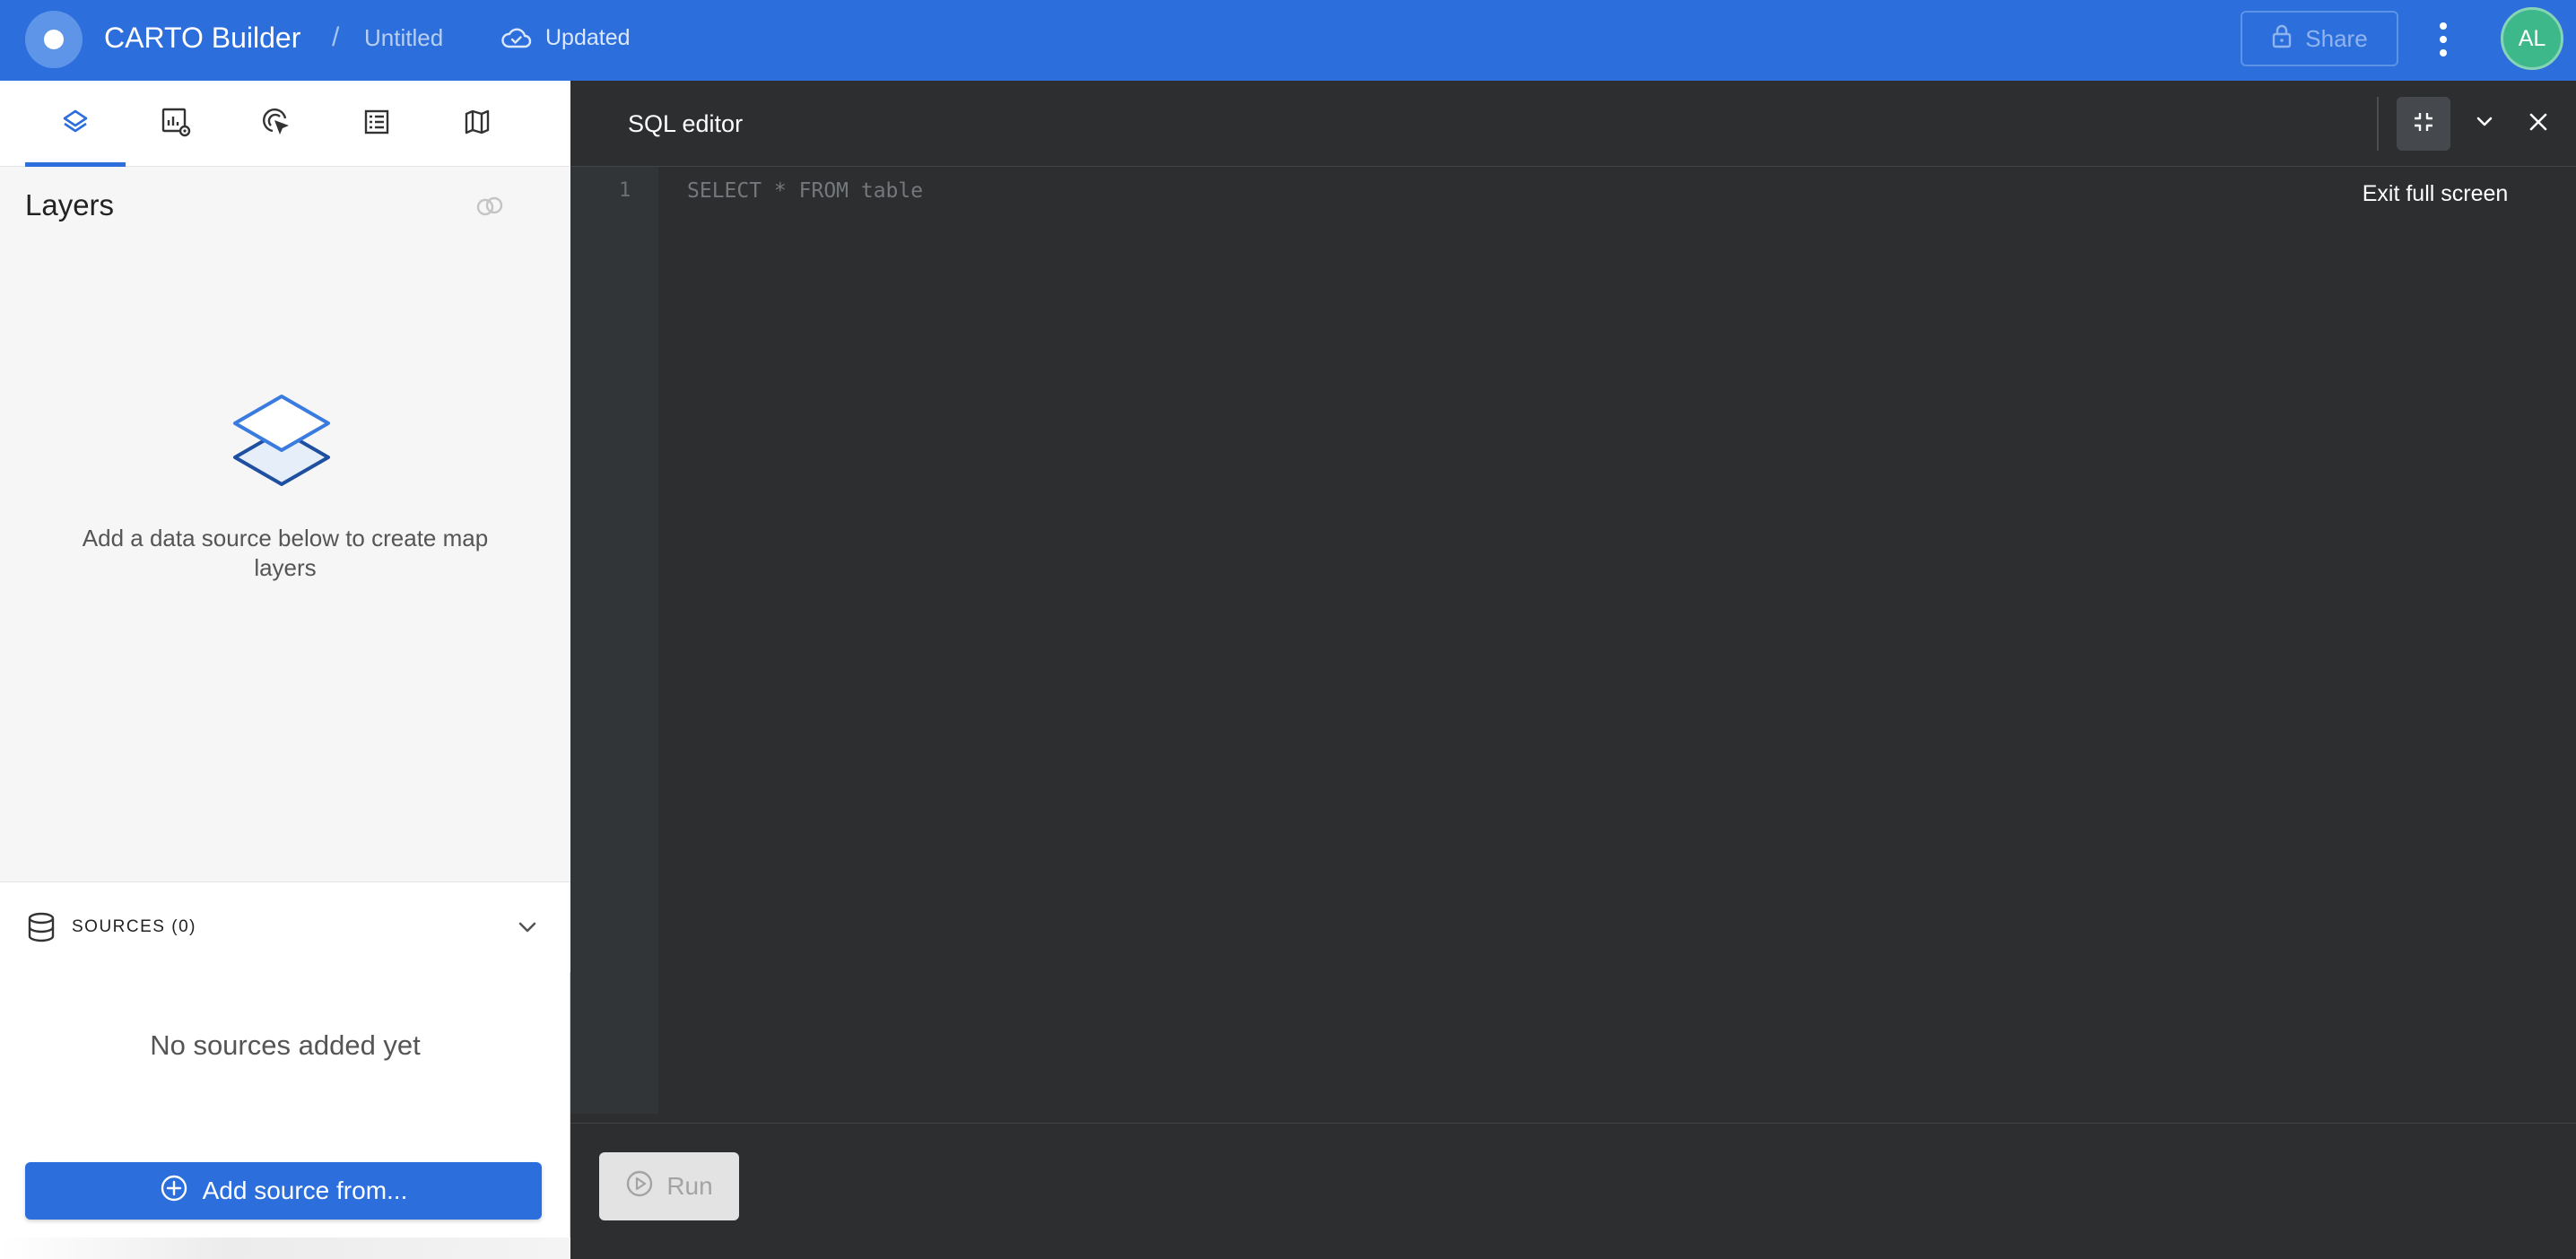  I want to click on exit-fullscreen-button, so click(2423, 124).